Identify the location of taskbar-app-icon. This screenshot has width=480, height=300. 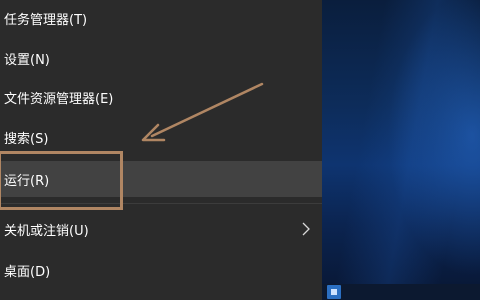
(334, 292).